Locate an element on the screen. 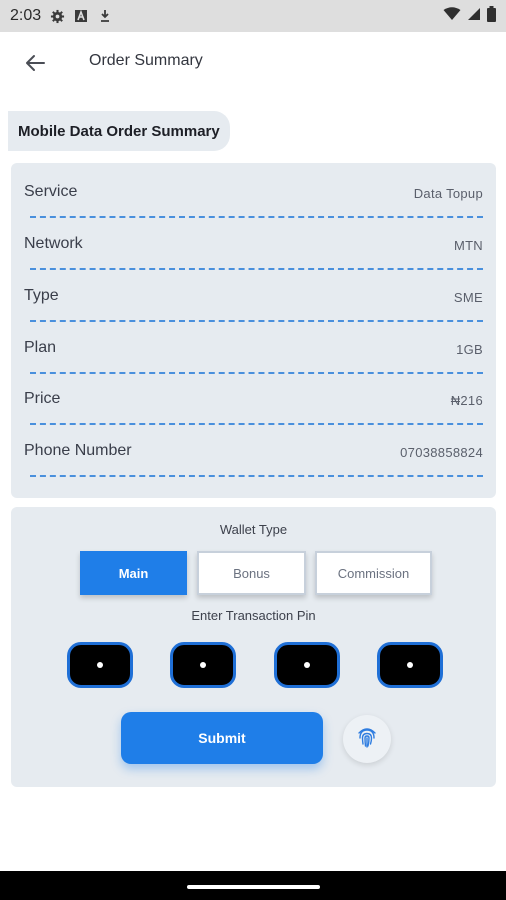 The height and width of the screenshot is (900, 506). a-badge-icon is located at coordinates (81, 16).